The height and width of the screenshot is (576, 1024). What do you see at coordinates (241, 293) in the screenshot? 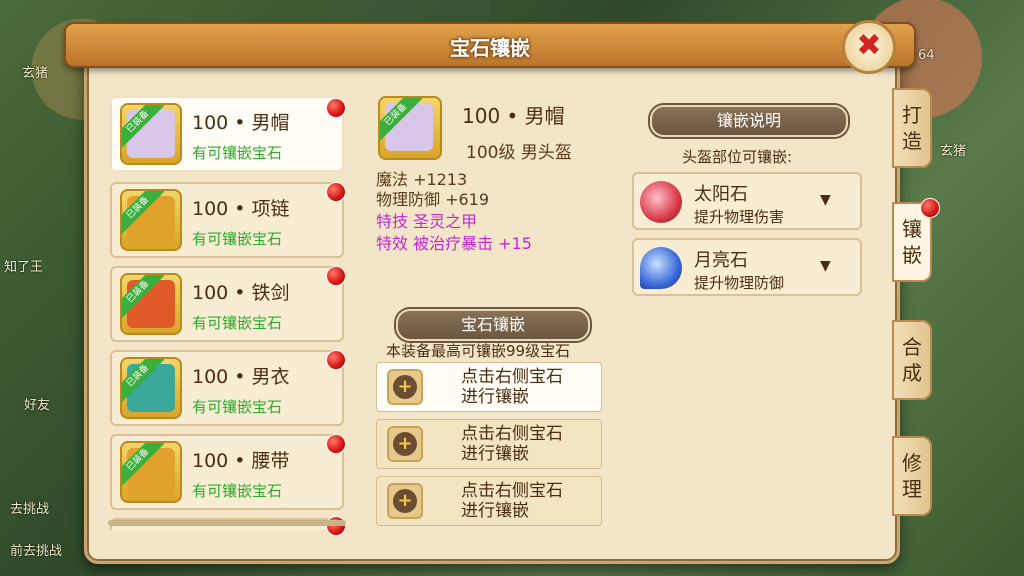
I see `equipment-name: 100 • 铁剑` at bounding box center [241, 293].